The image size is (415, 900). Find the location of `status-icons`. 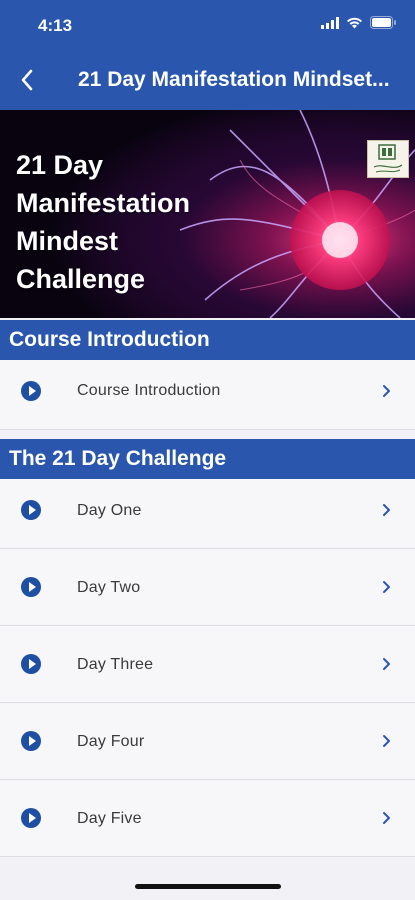

status-icons is located at coordinates (359, 22).